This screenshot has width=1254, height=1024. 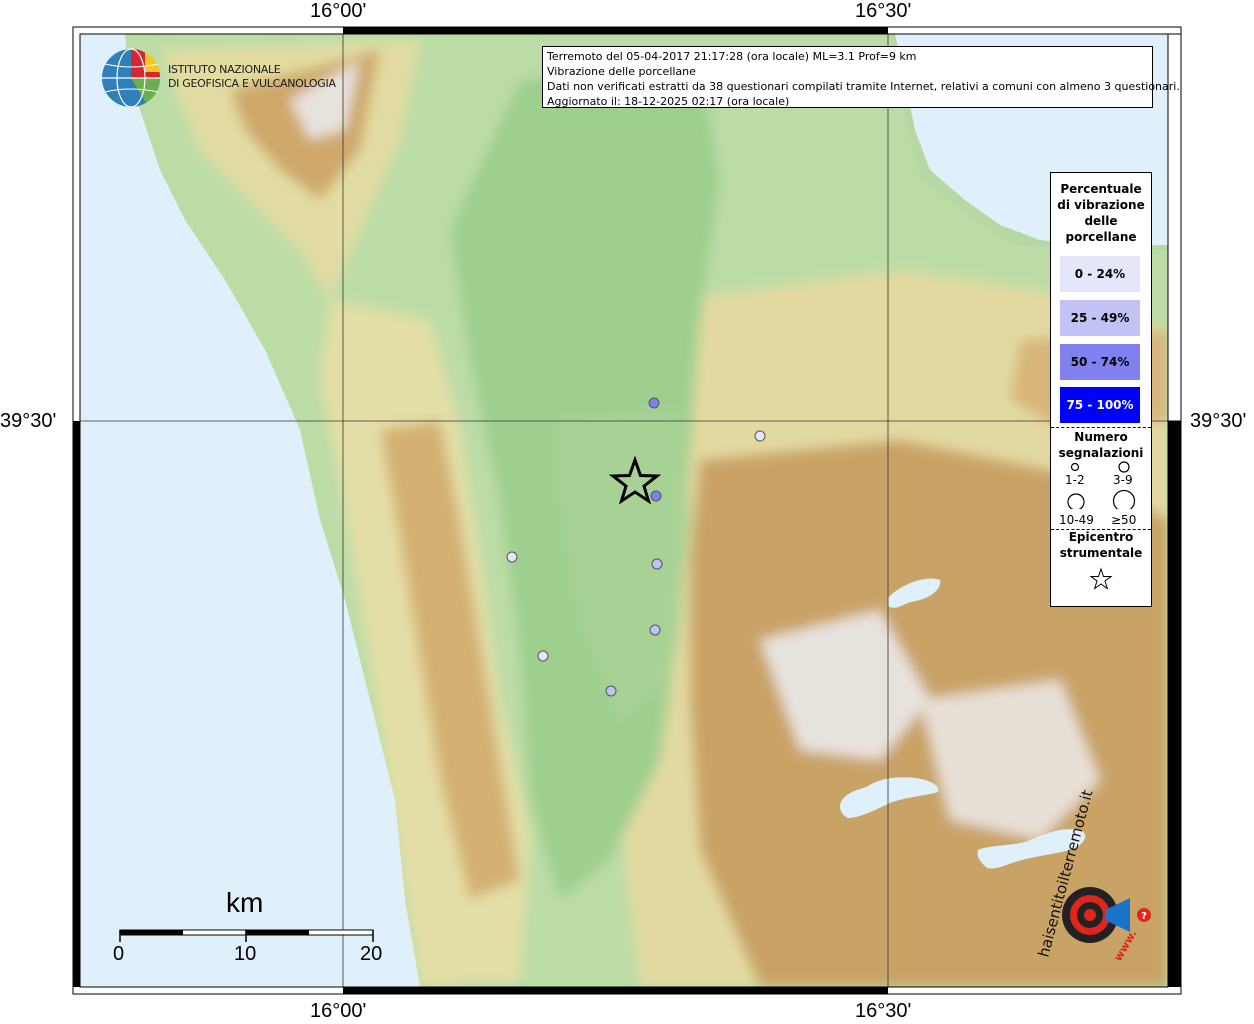 What do you see at coordinates (1075, 467) in the screenshot?
I see `size-circle-1-2-icon` at bounding box center [1075, 467].